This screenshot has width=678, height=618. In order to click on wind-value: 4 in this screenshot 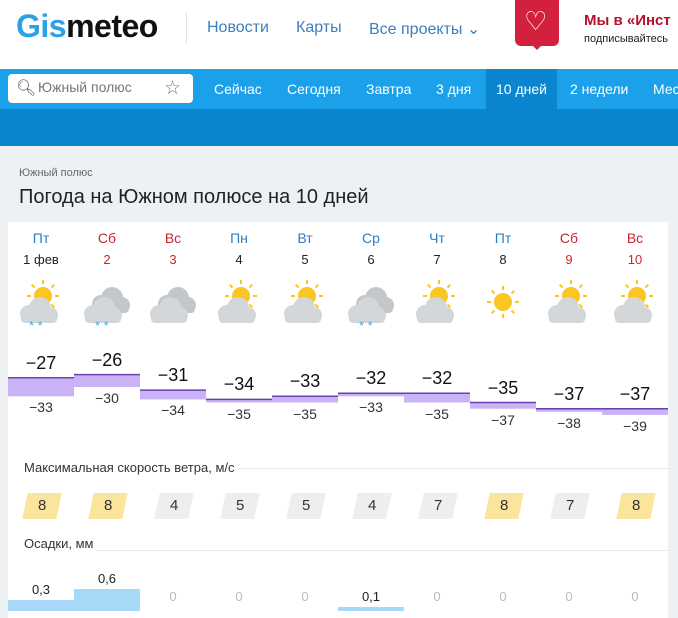, I will do `click(372, 505)`.